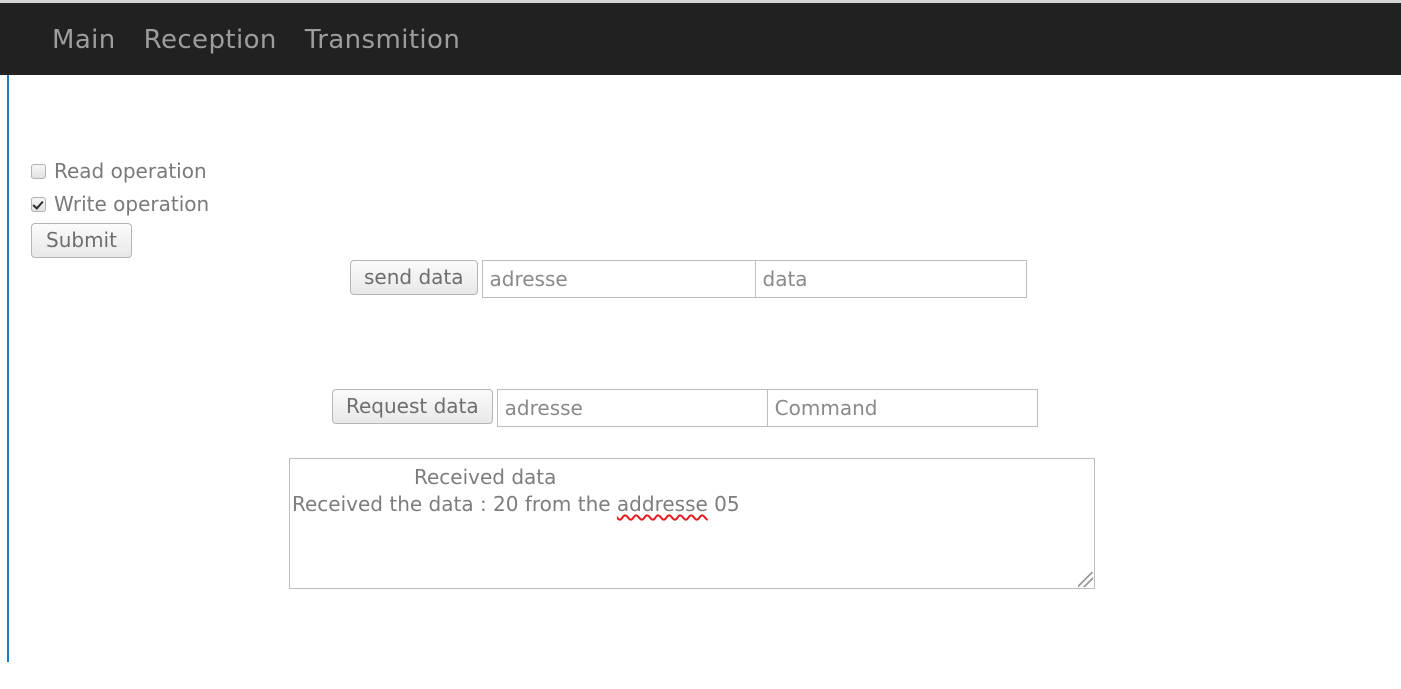 This screenshot has height=689, width=1401. Describe the element at coordinates (120, 187) in the screenshot. I see `operation-checkbox-group: Read operation Write operation` at that location.